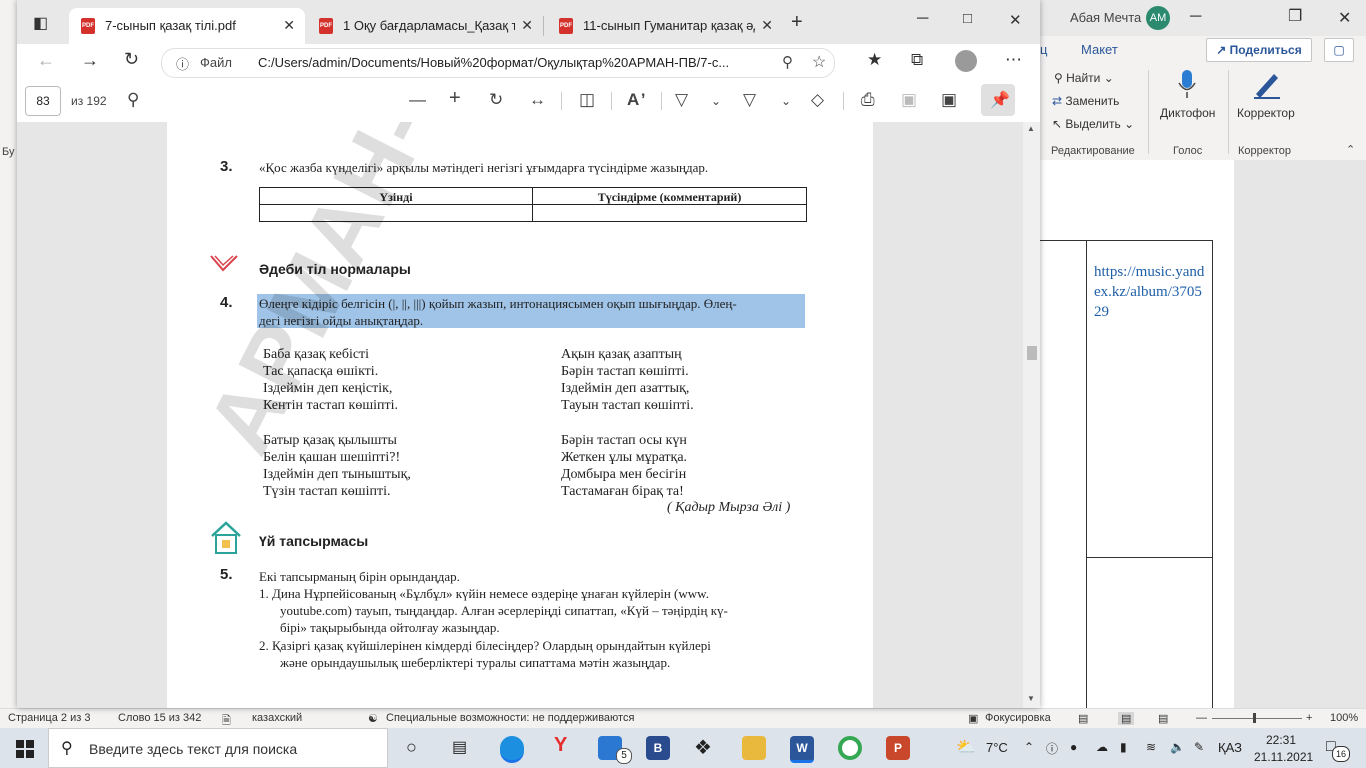 The height and width of the screenshot is (768, 1366). I want to click on new-tab-icon: +, so click(797, 22).